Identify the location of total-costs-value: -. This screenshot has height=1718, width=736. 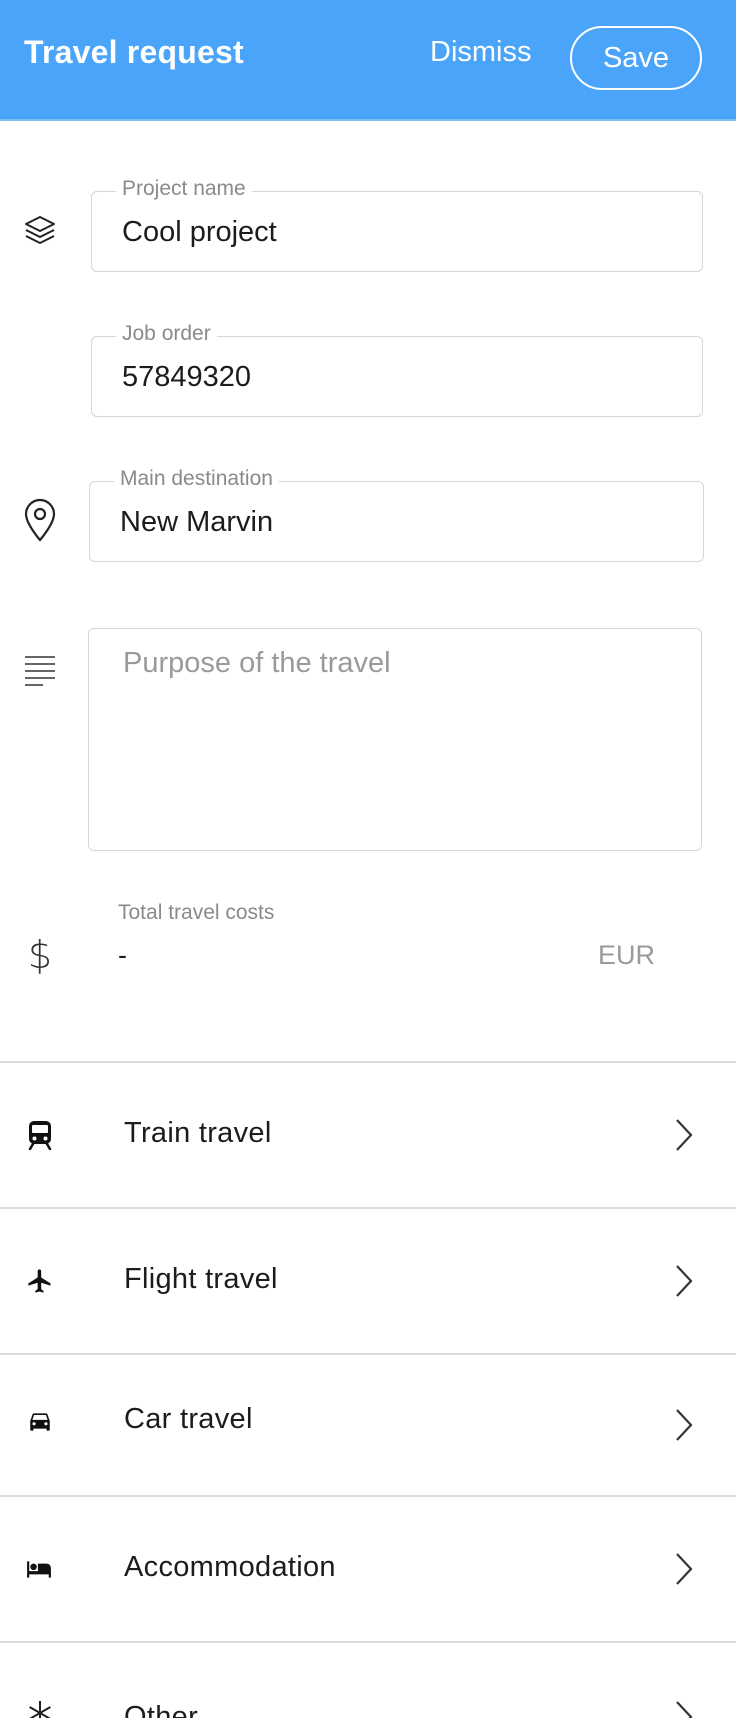
(122, 955).